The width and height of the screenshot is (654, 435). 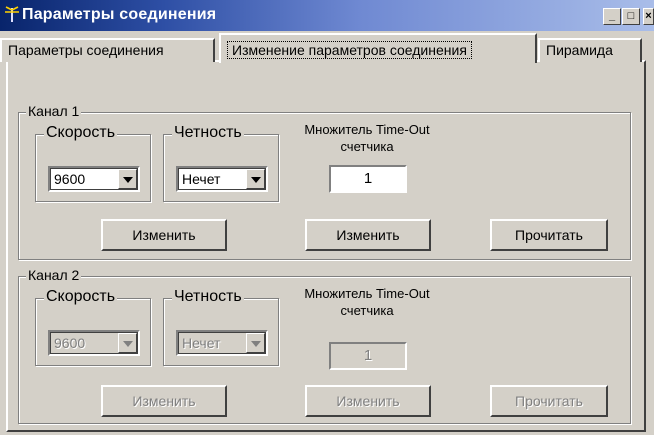 I want to click on channel1-multiplier-label: Множитель Time-Out счетчика, so click(x=367, y=138).